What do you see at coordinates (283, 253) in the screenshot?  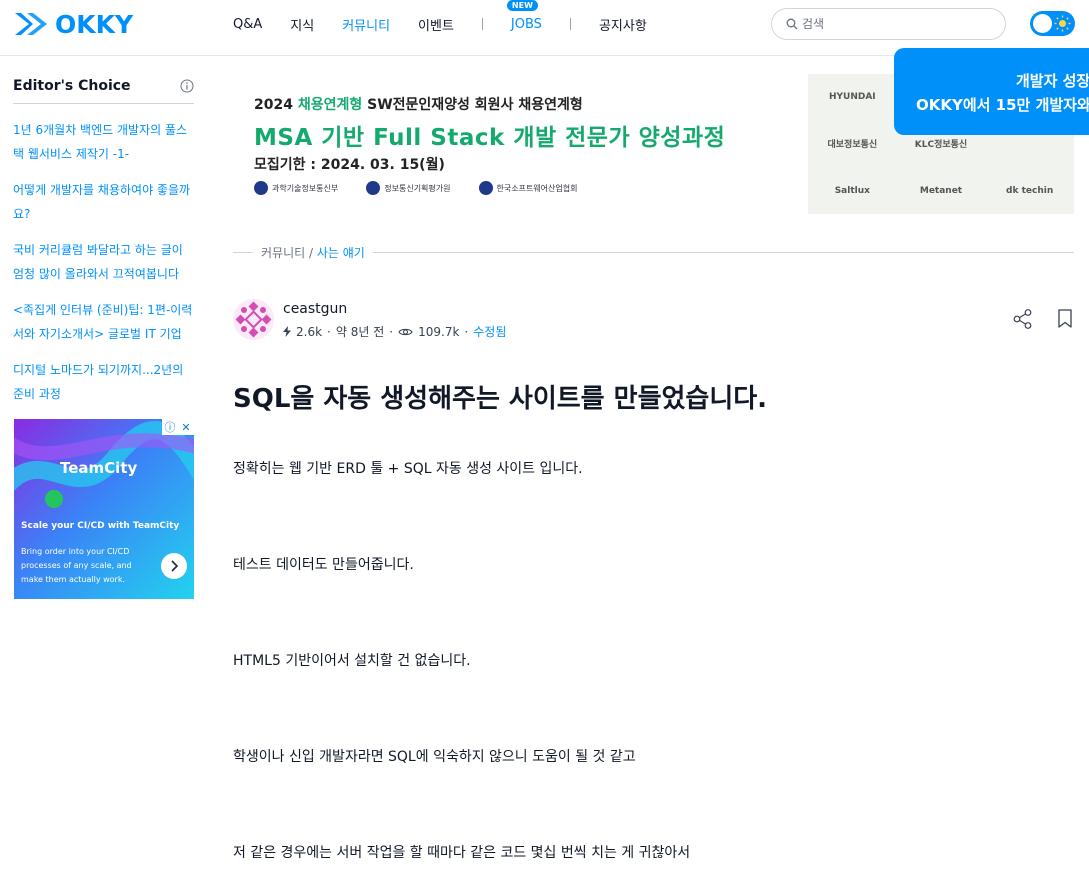 I see `breadcrumb-category: 커뮤니티` at bounding box center [283, 253].